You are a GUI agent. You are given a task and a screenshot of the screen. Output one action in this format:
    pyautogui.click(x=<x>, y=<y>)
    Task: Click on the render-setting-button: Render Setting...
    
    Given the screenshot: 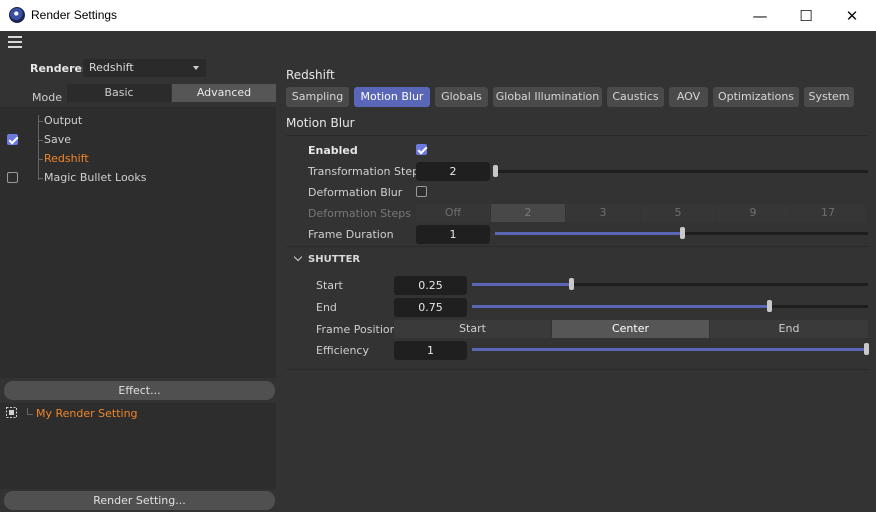 What is the action you would take?
    pyautogui.click(x=139, y=500)
    